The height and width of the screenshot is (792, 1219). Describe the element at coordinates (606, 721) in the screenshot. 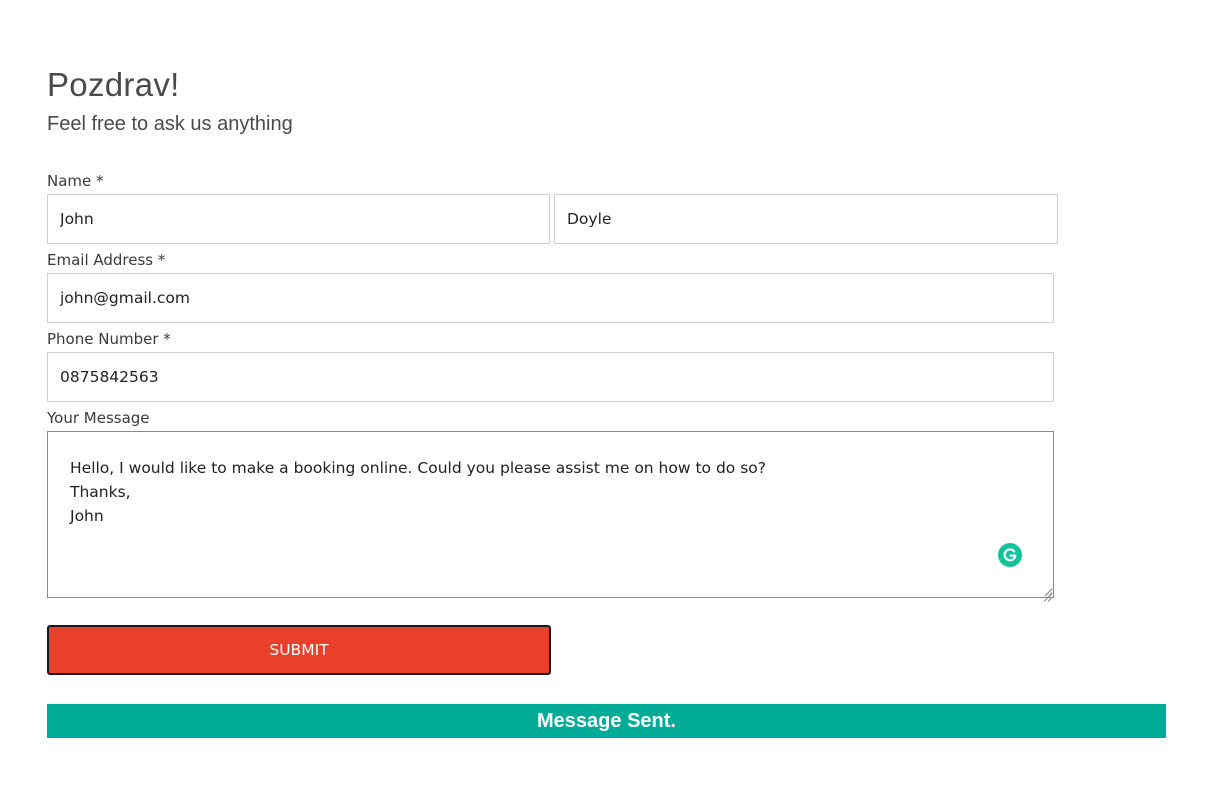

I see `success-banner: Message Sent.` at that location.